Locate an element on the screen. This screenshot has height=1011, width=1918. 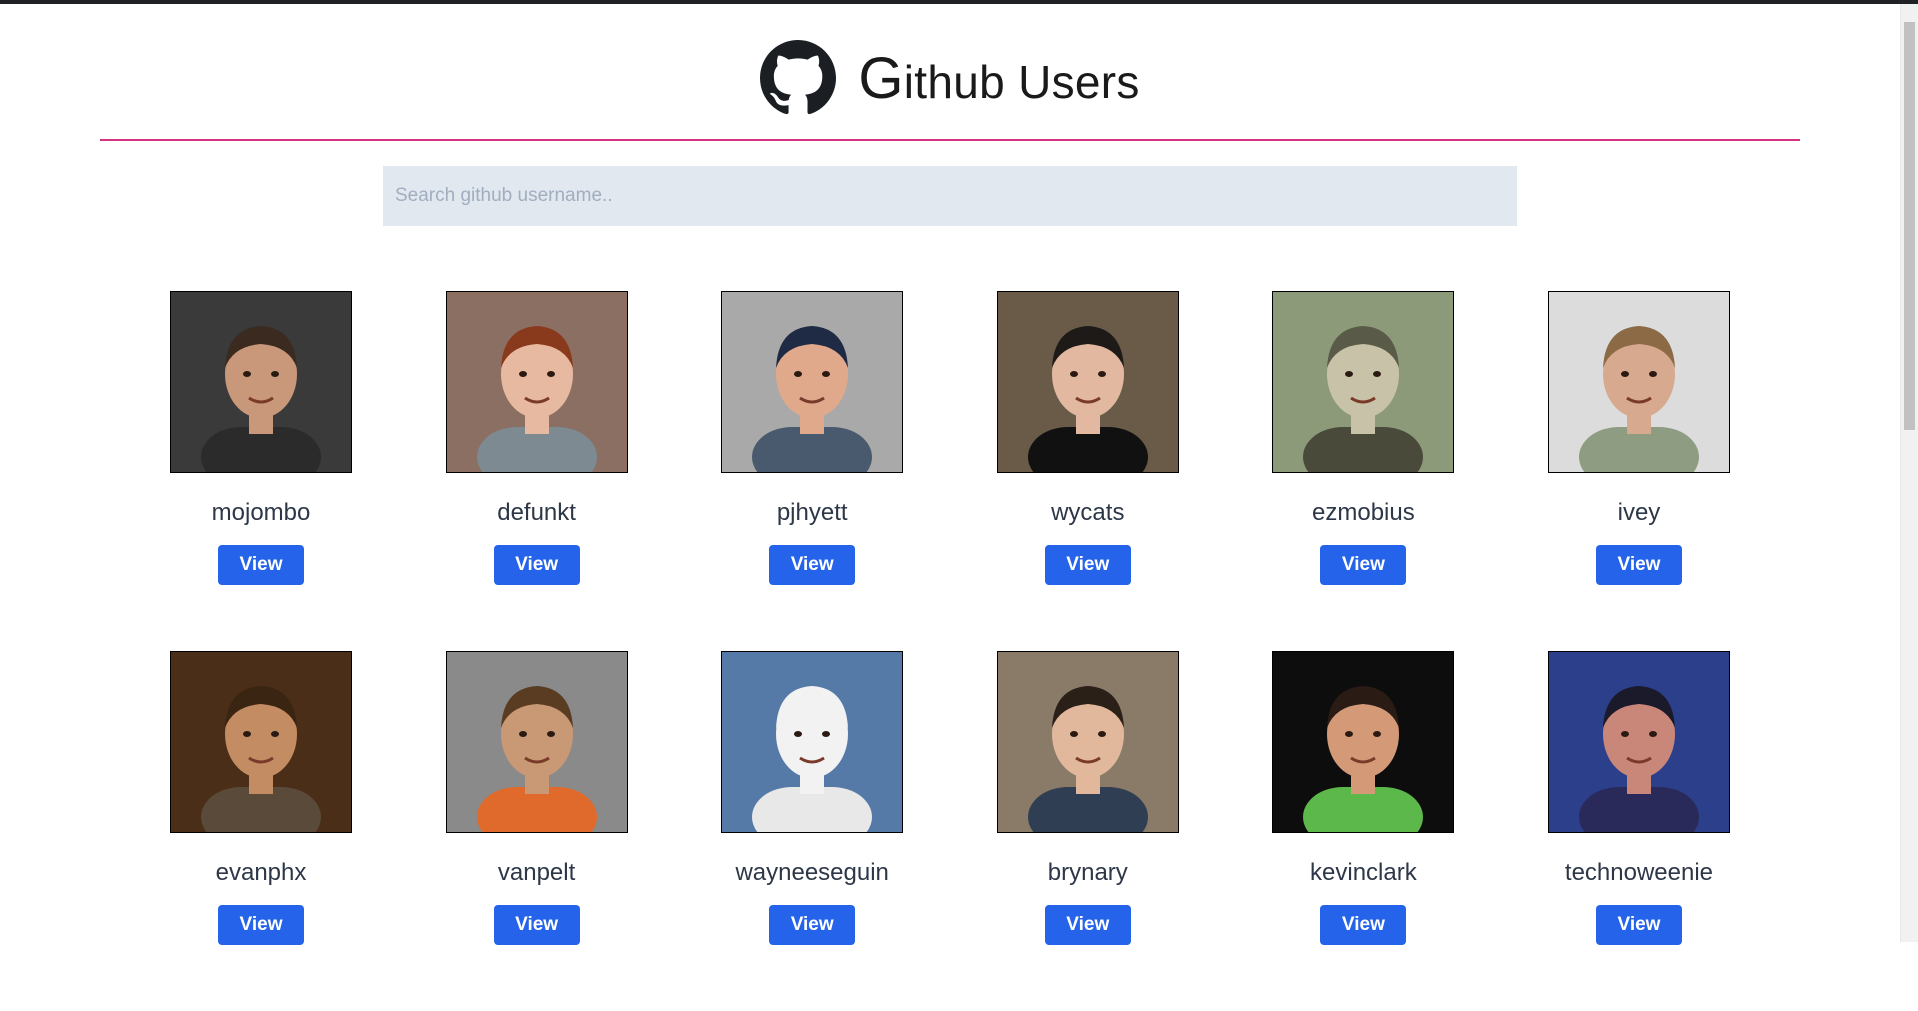
user-card: ezmobius View is located at coordinates (1363, 471).